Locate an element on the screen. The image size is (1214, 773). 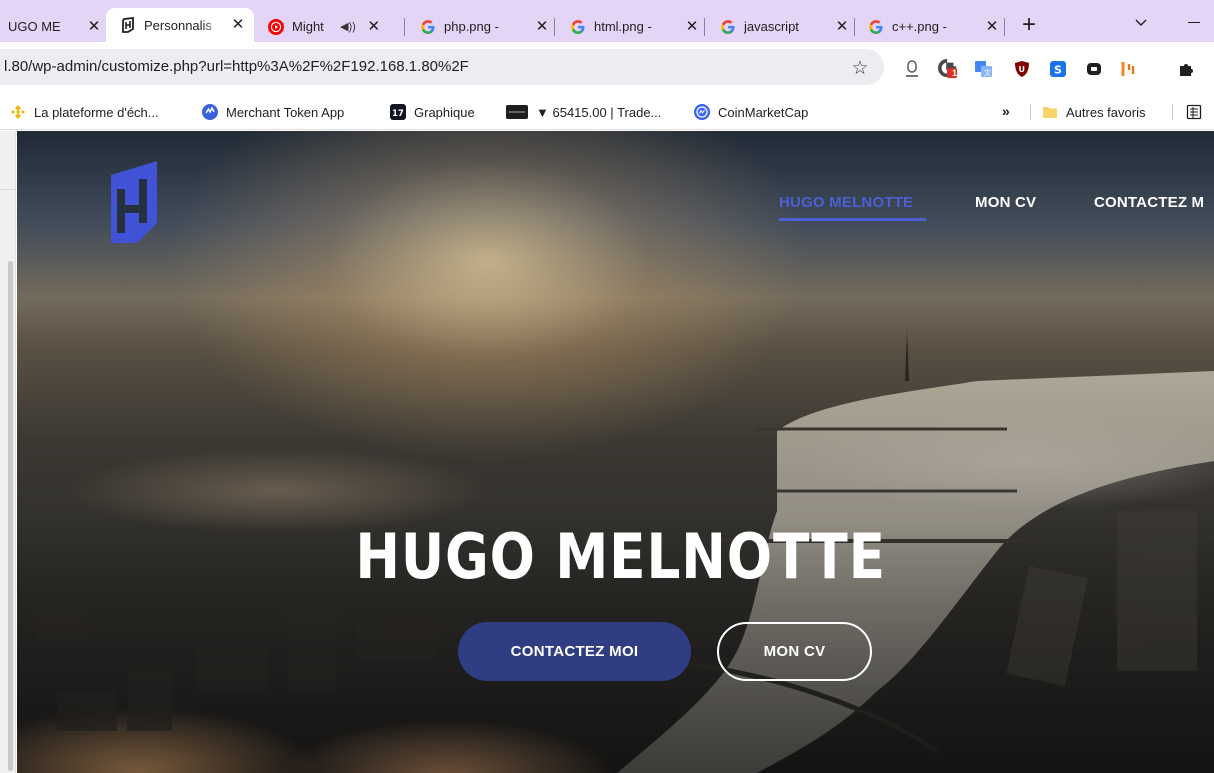
extension-badge-icon: 1 is located at coordinates (948, 69).